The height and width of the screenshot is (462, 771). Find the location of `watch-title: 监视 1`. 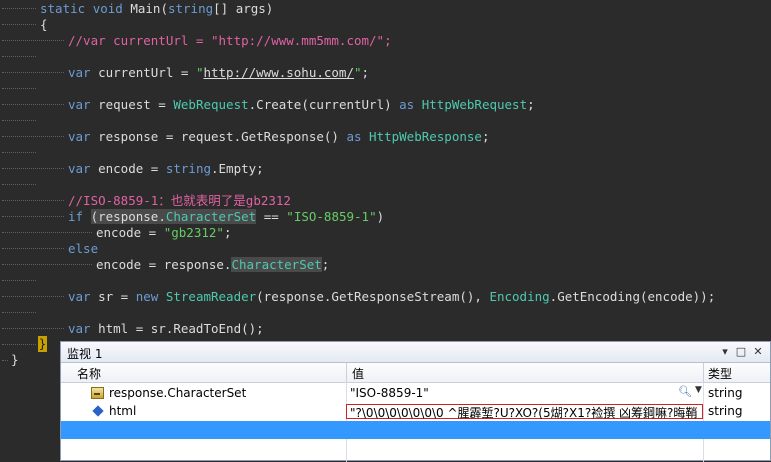

watch-title: 监视 1 is located at coordinates (85, 354).